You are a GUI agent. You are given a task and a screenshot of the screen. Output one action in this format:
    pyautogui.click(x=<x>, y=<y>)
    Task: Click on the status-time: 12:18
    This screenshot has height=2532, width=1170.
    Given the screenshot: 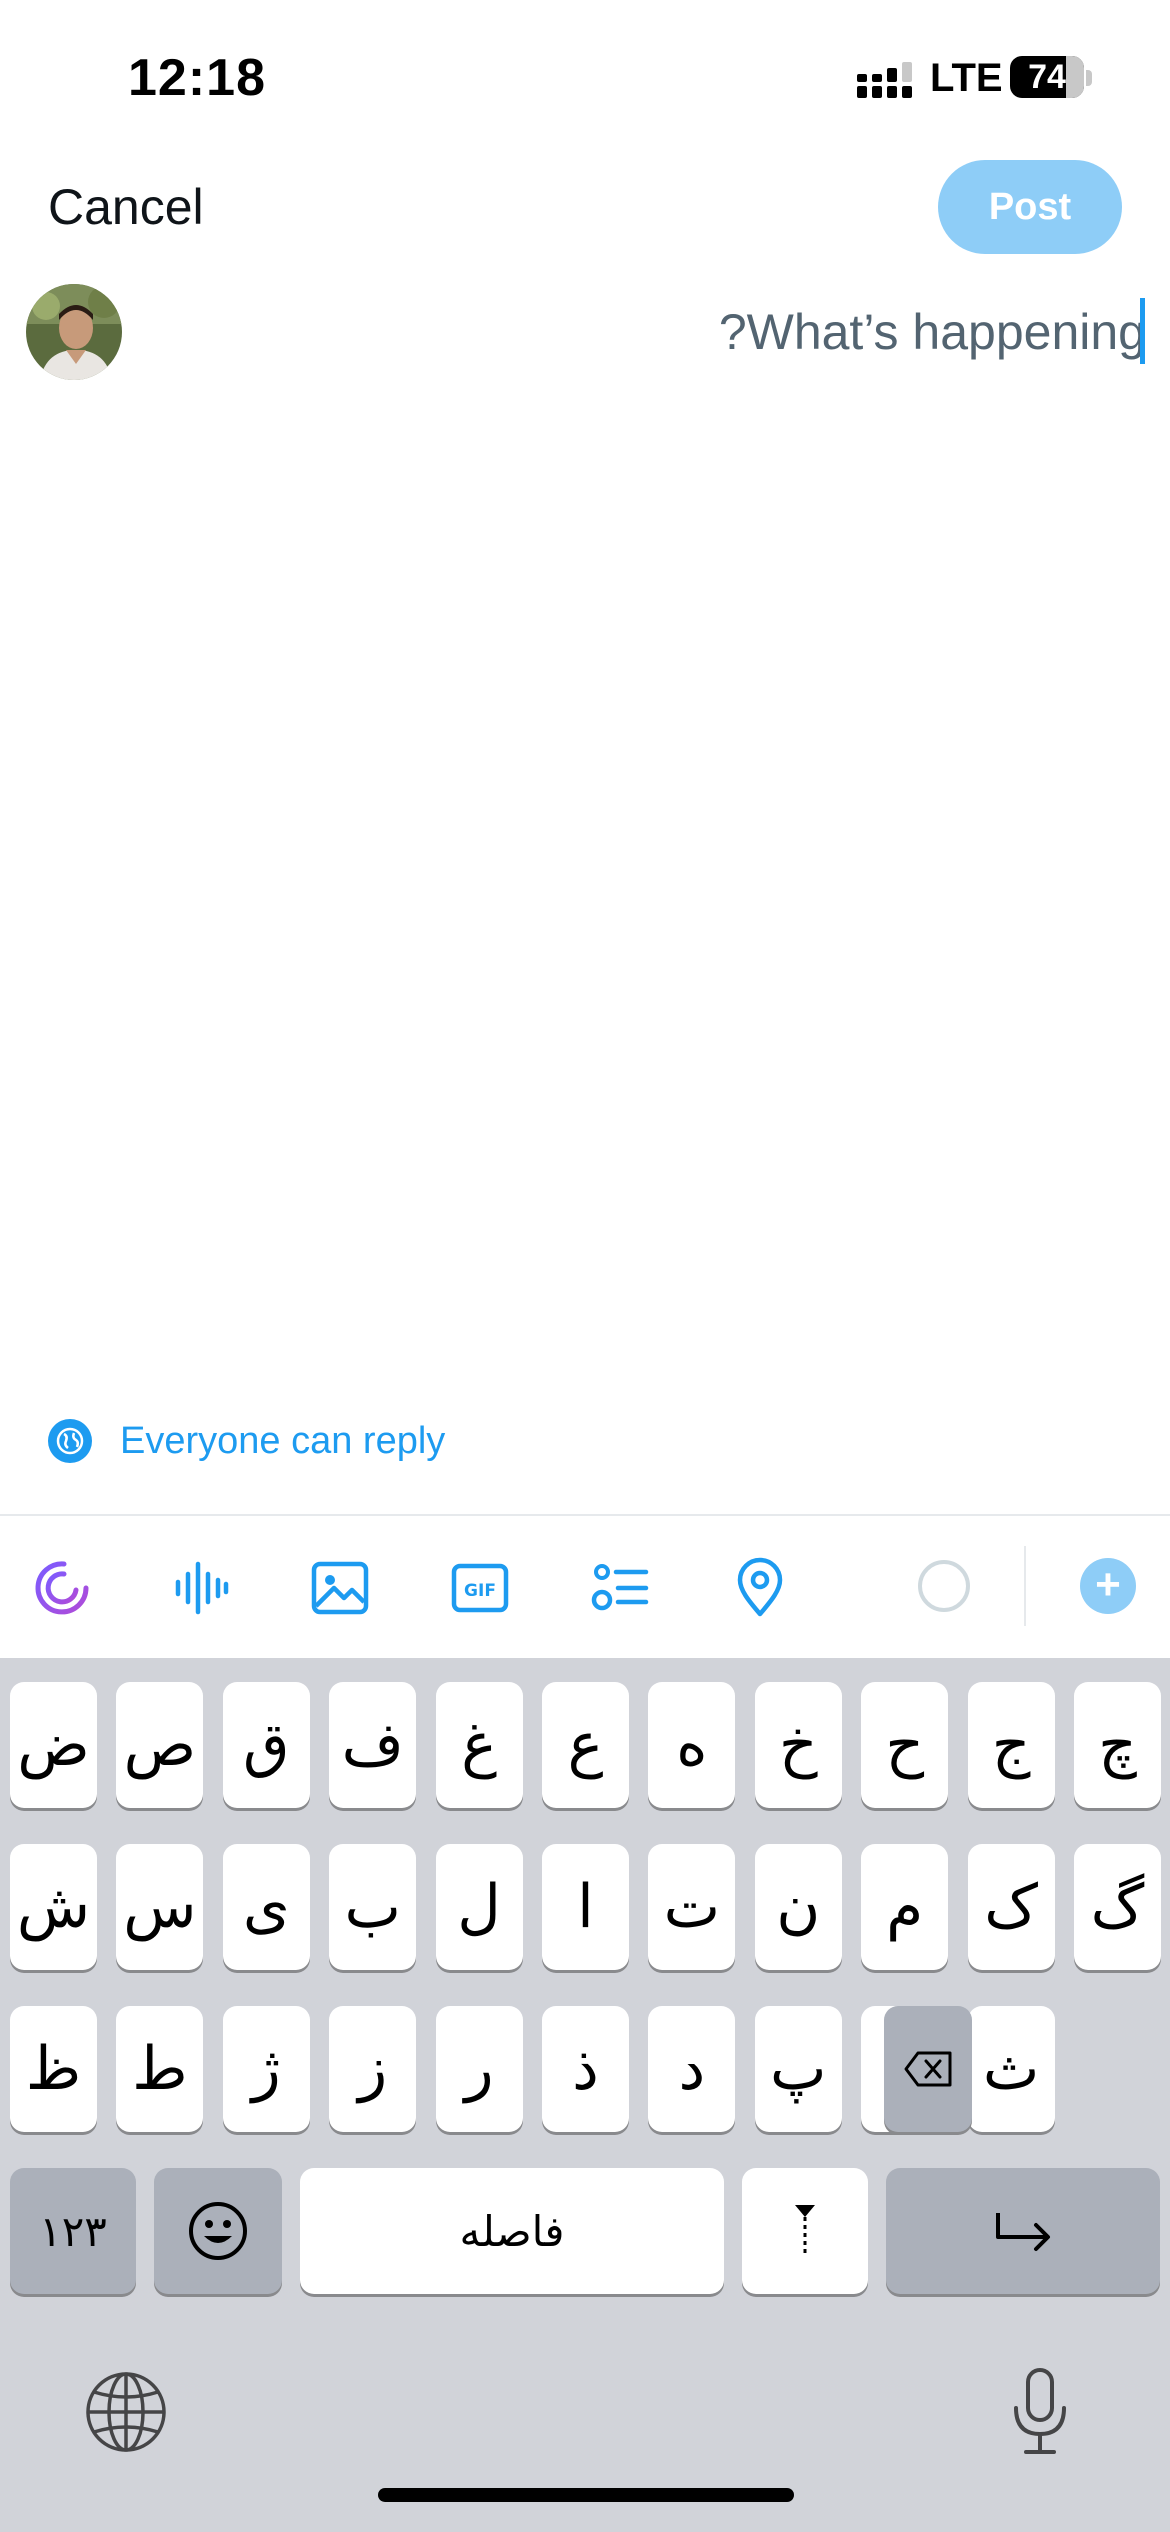 What is the action you would take?
    pyautogui.click(x=197, y=78)
    